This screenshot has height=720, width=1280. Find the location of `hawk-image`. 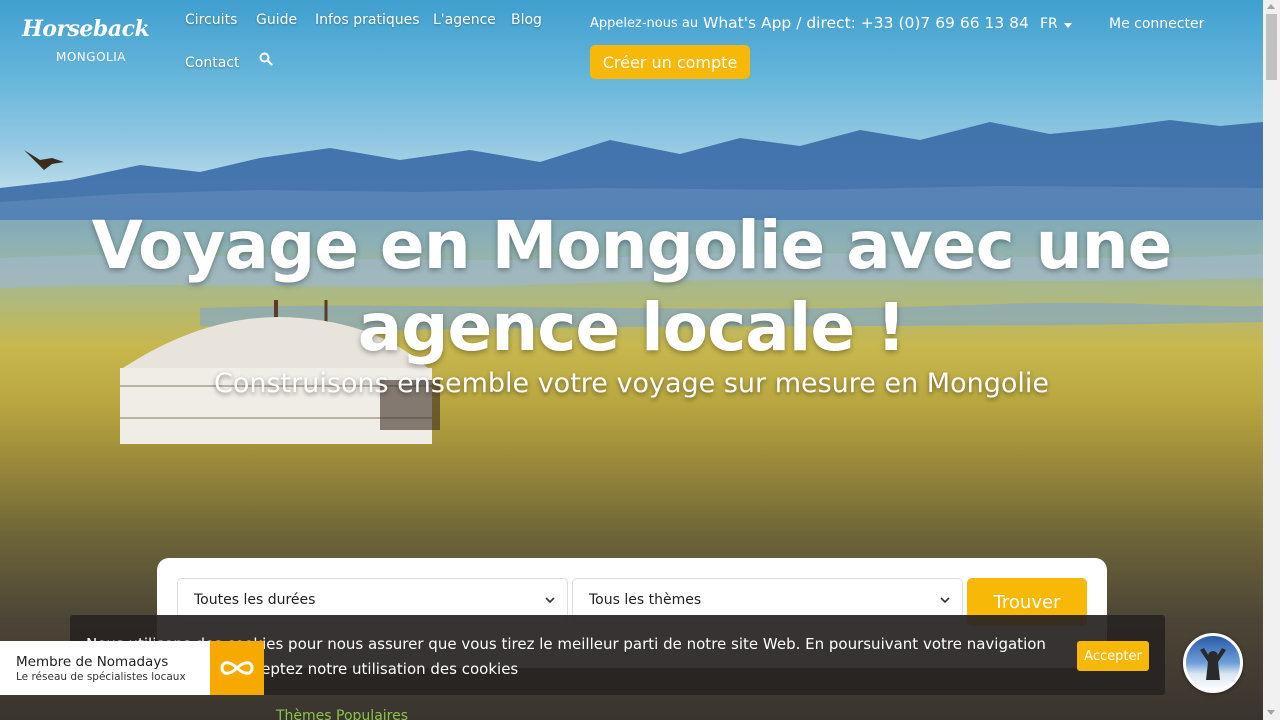

hawk-image is located at coordinates (44, 160).